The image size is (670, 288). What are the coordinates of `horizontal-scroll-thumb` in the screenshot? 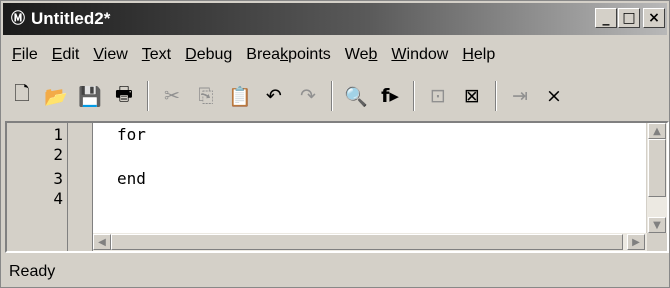 It's located at (367, 242).